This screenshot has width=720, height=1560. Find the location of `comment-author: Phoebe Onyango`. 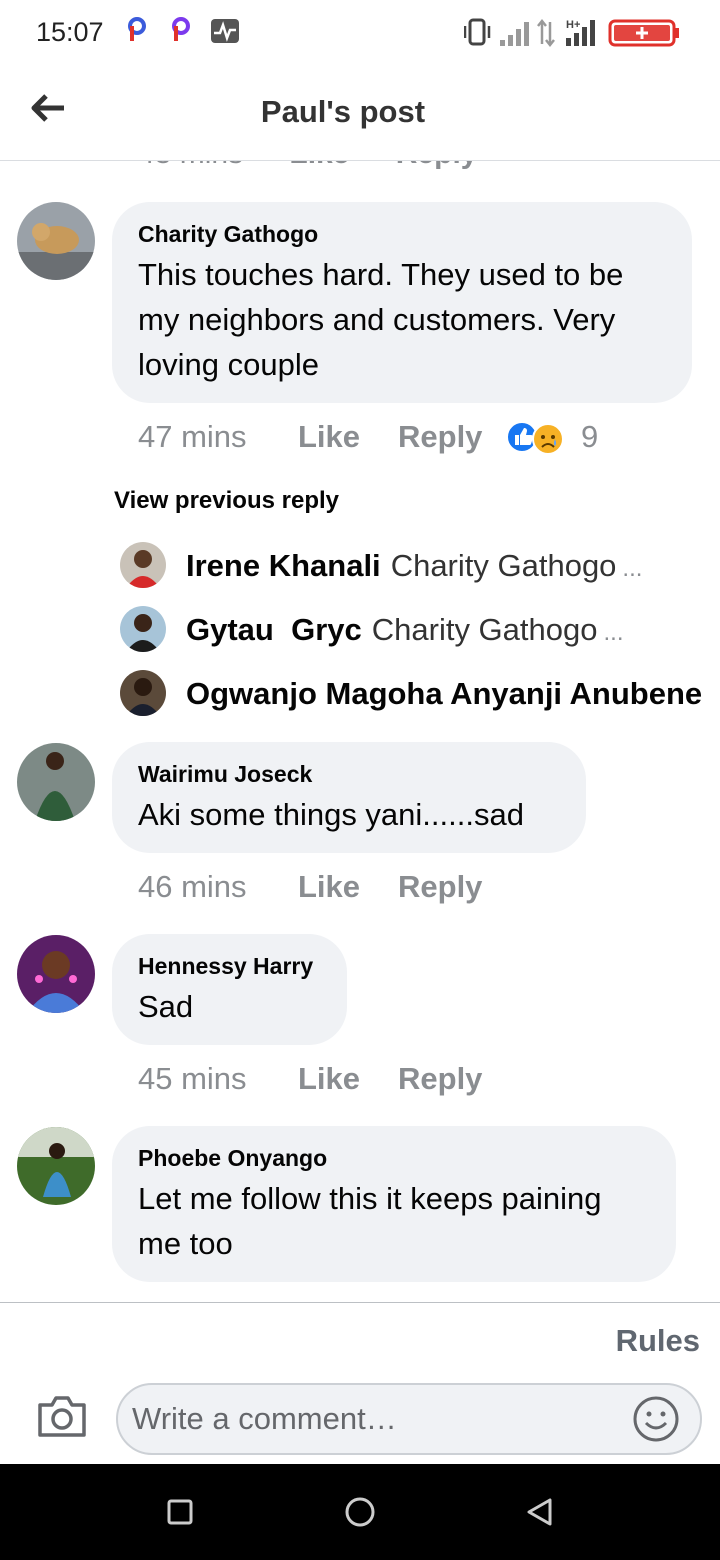

comment-author: Phoebe Onyango is located at coordinates (394, 1158).